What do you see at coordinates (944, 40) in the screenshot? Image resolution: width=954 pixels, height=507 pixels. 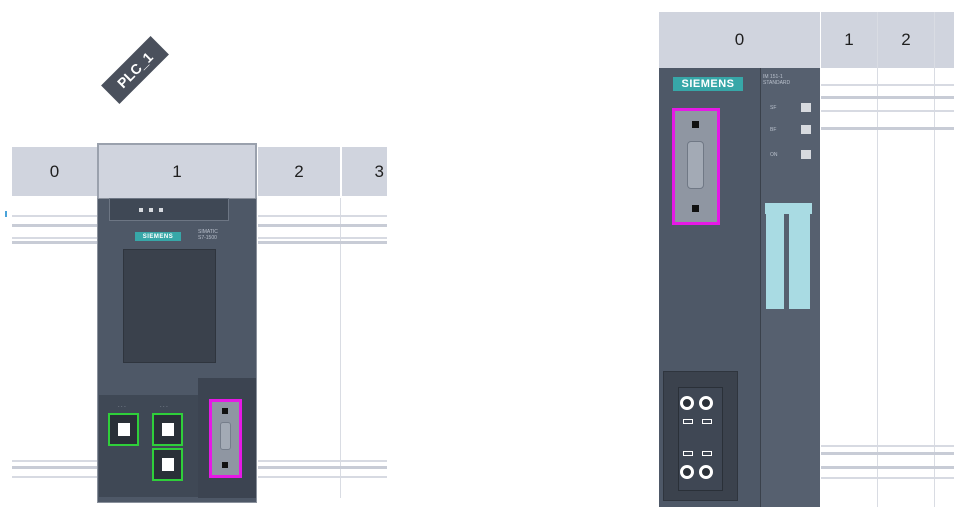 I see `slot-header-3-right` at bounding box center [944, 40].